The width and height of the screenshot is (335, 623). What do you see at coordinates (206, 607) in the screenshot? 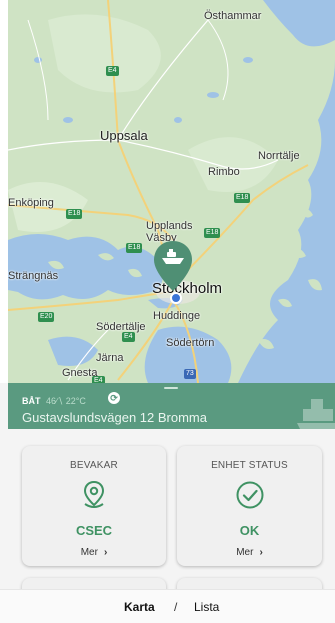
I see `tab-lista: Lista` at bounding box center [206, 607].